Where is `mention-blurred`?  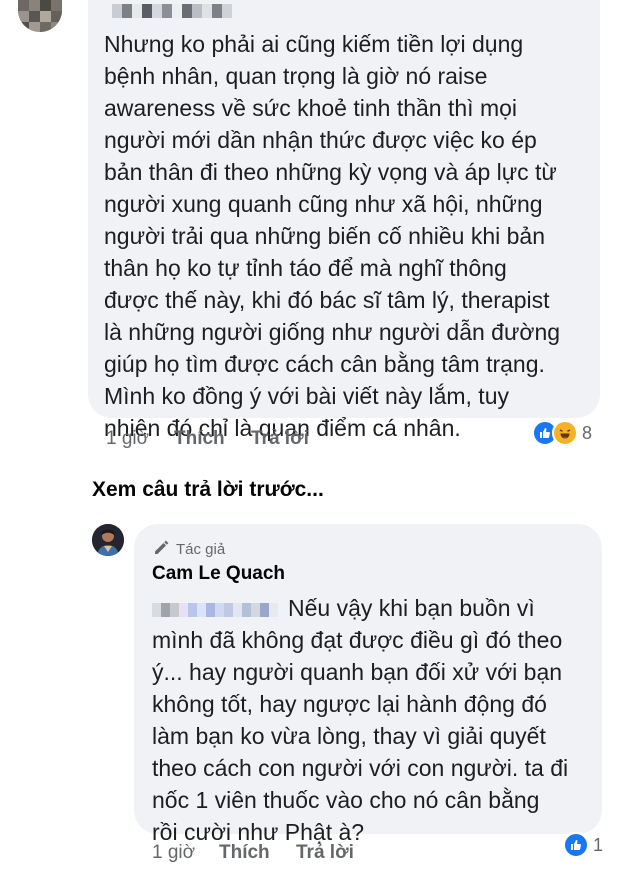 mention-blurred is located at coordinates (215, 609).